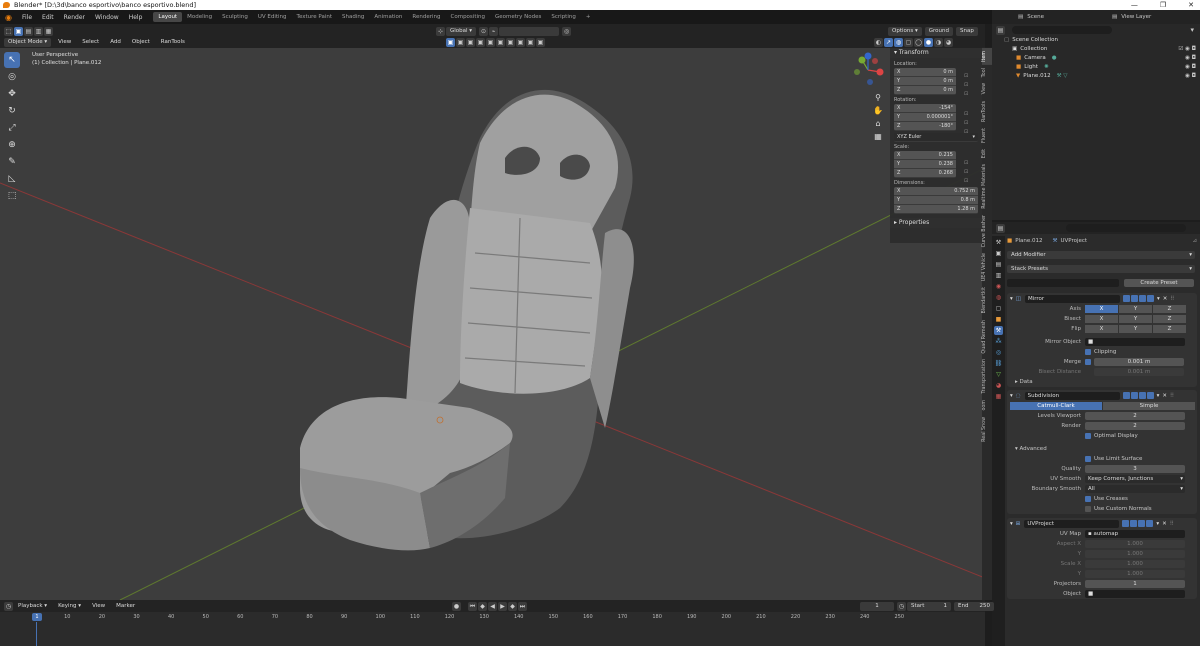 This screenshot has height=646, width=1200. Describe the element at coordinates (492, 606) in the screenshot. I see `play-reverse-icon: ◀` at that location.